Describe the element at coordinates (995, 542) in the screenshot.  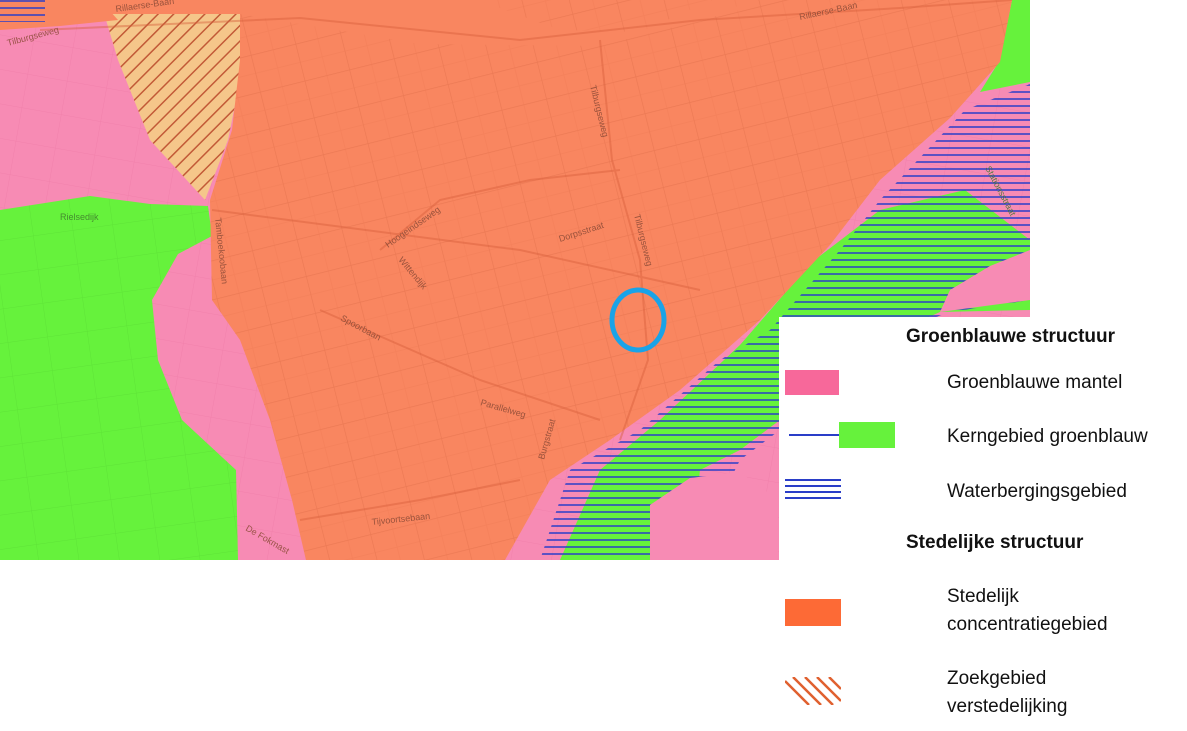
I see `legend-heading-stedelijk: Stedelijke structuur` at that location.